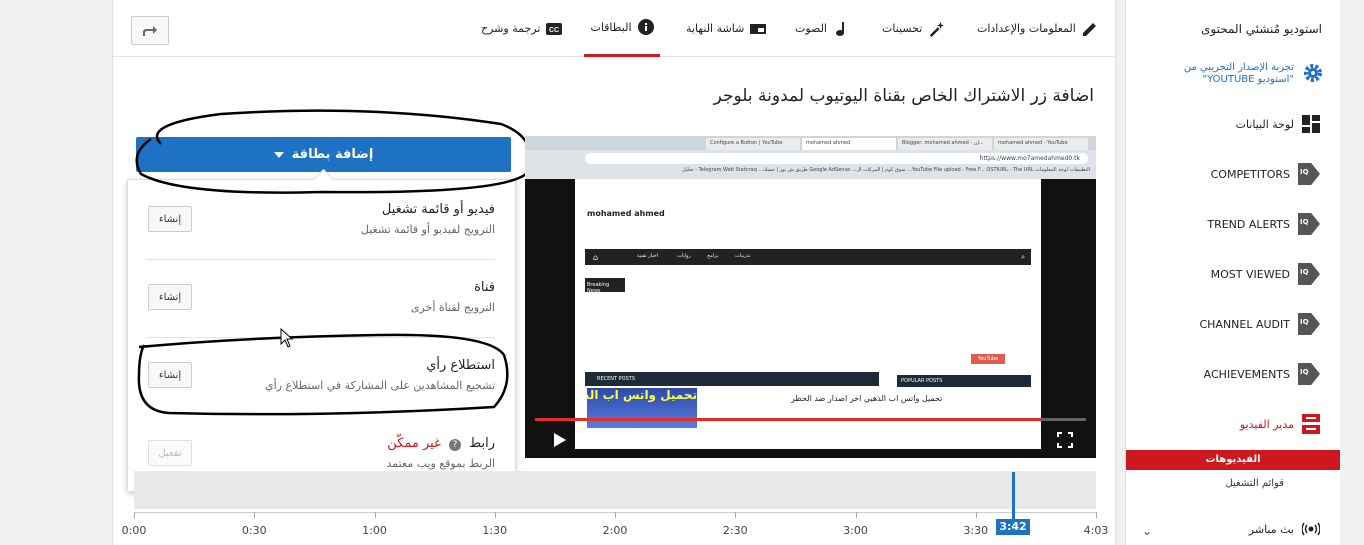 The height and width of the screenshot is (545, 1364). Describe the element at coordinates (374, 530) in the screenshot. I see `timeline-tick-label: 1:00` at that location.